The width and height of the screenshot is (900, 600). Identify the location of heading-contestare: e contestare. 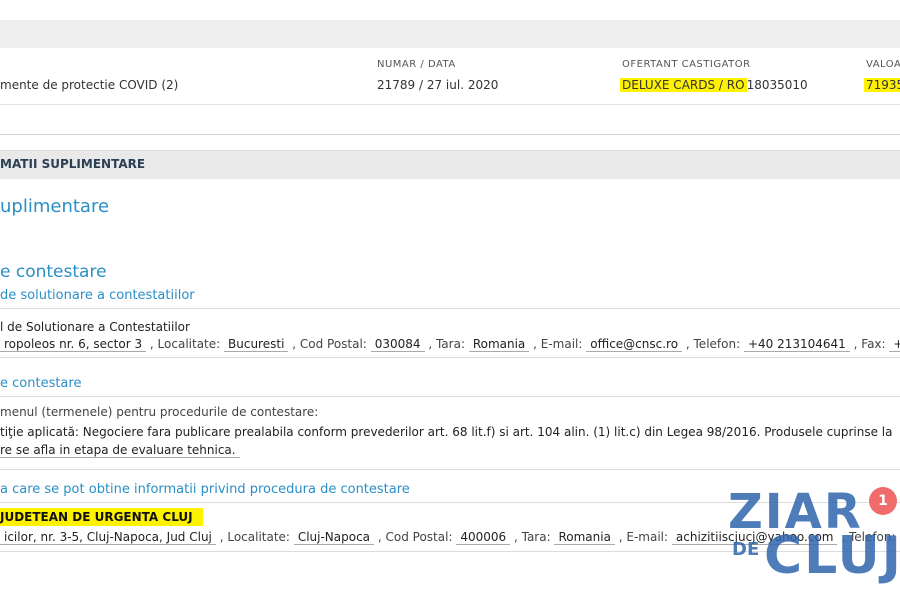
(53, 272).